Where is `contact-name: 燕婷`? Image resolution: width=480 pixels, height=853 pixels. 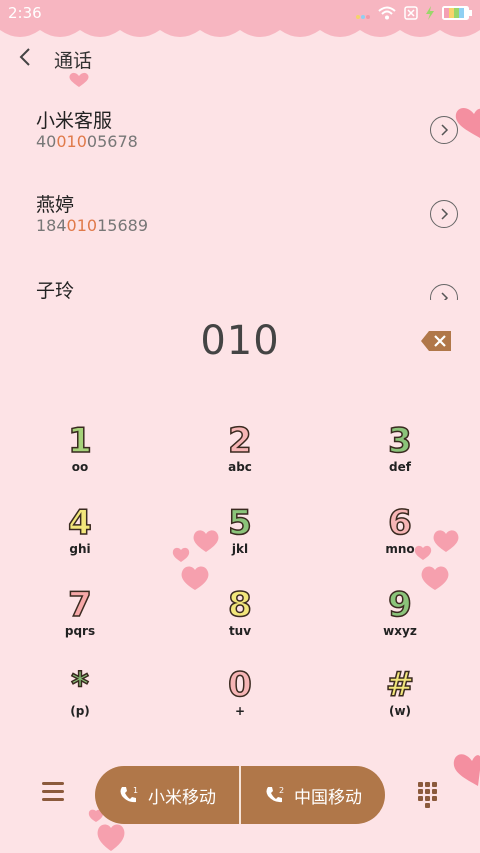 contact-name: 燕婷 is located at coordinates (55, 205).